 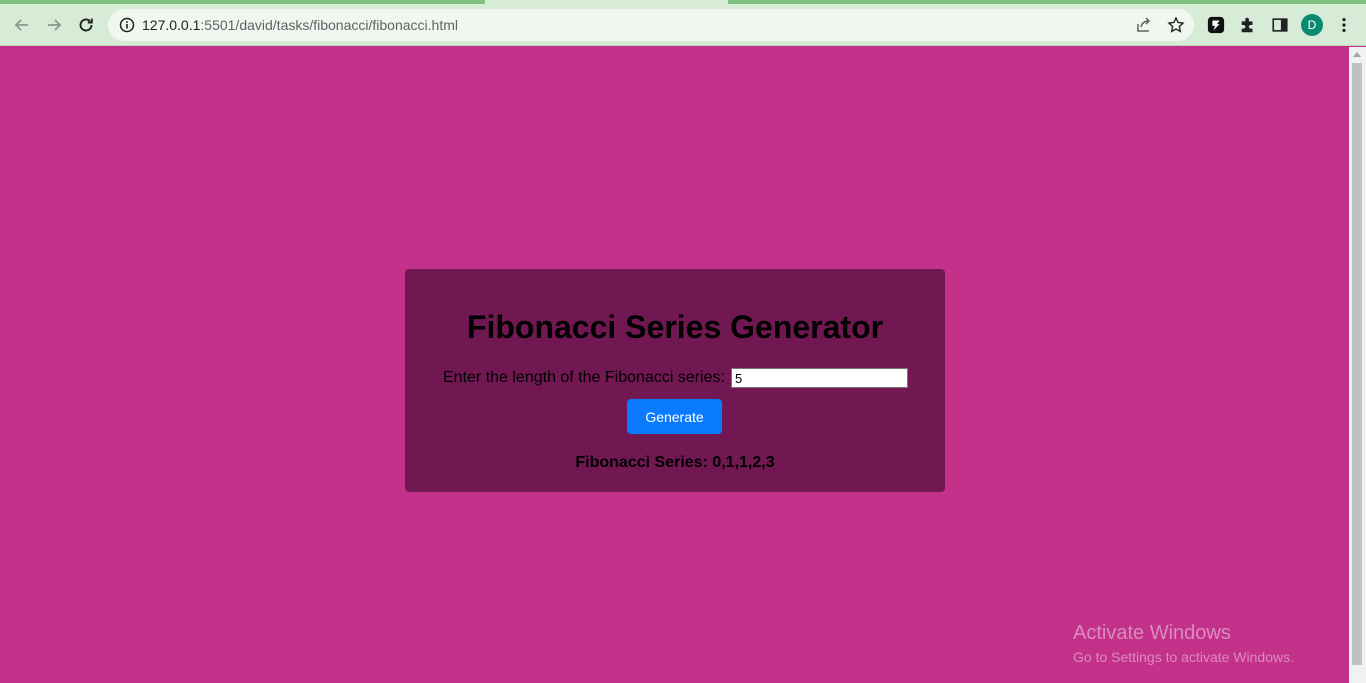 I want to click on app-extension-icon, so click(x=1216, y=25).